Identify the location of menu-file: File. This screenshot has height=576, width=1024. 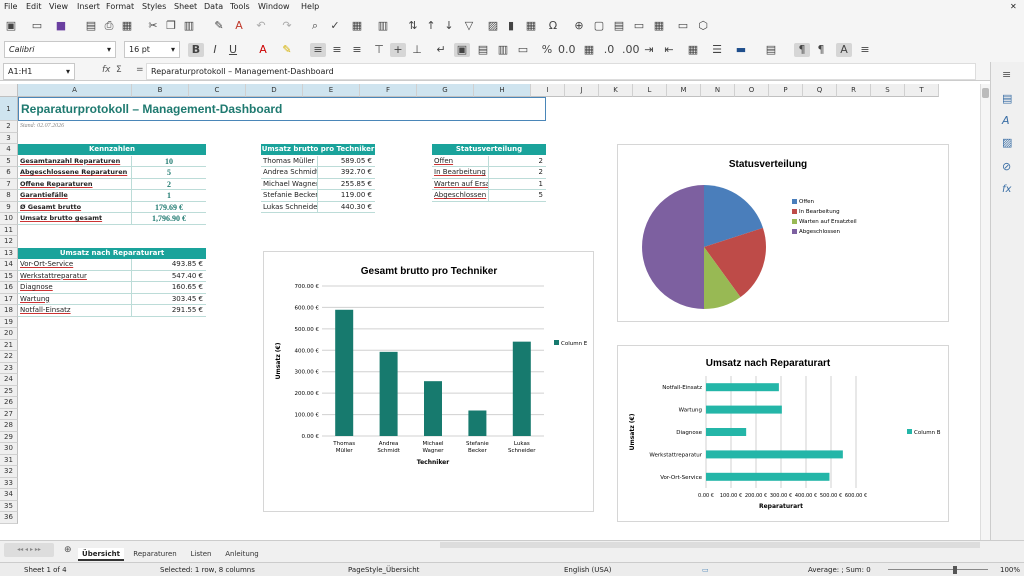
(10, 6).